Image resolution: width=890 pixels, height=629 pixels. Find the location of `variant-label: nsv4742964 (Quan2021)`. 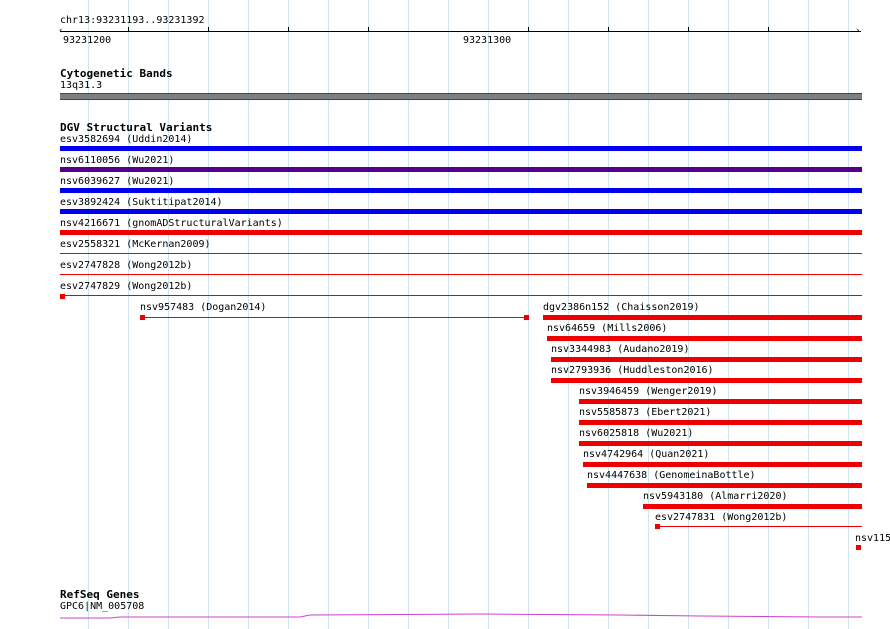

variant-label: nsv4742964 (Quan2021) is located at coordinates (646, 454).